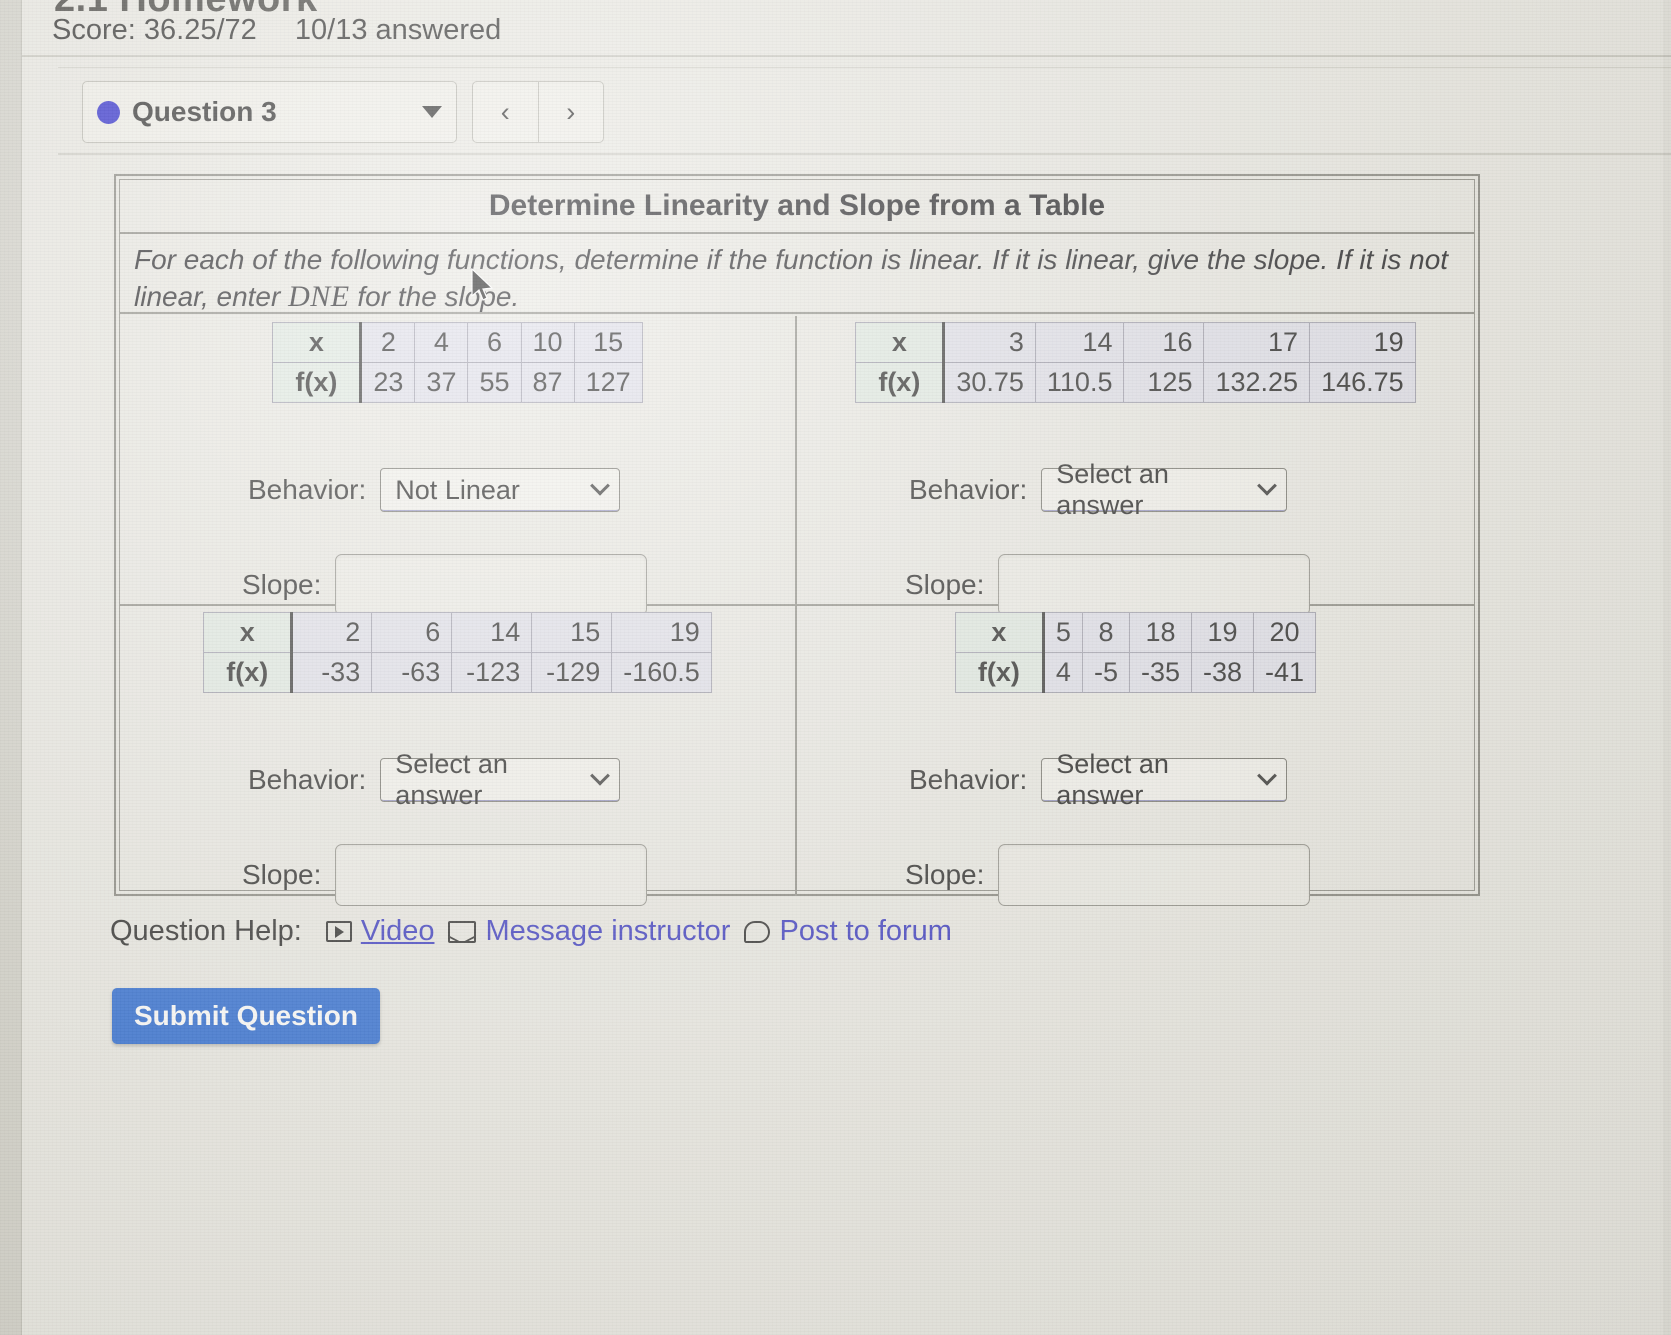  I want to click on post-to-forum-link: Post to forum, so click(848, 931).